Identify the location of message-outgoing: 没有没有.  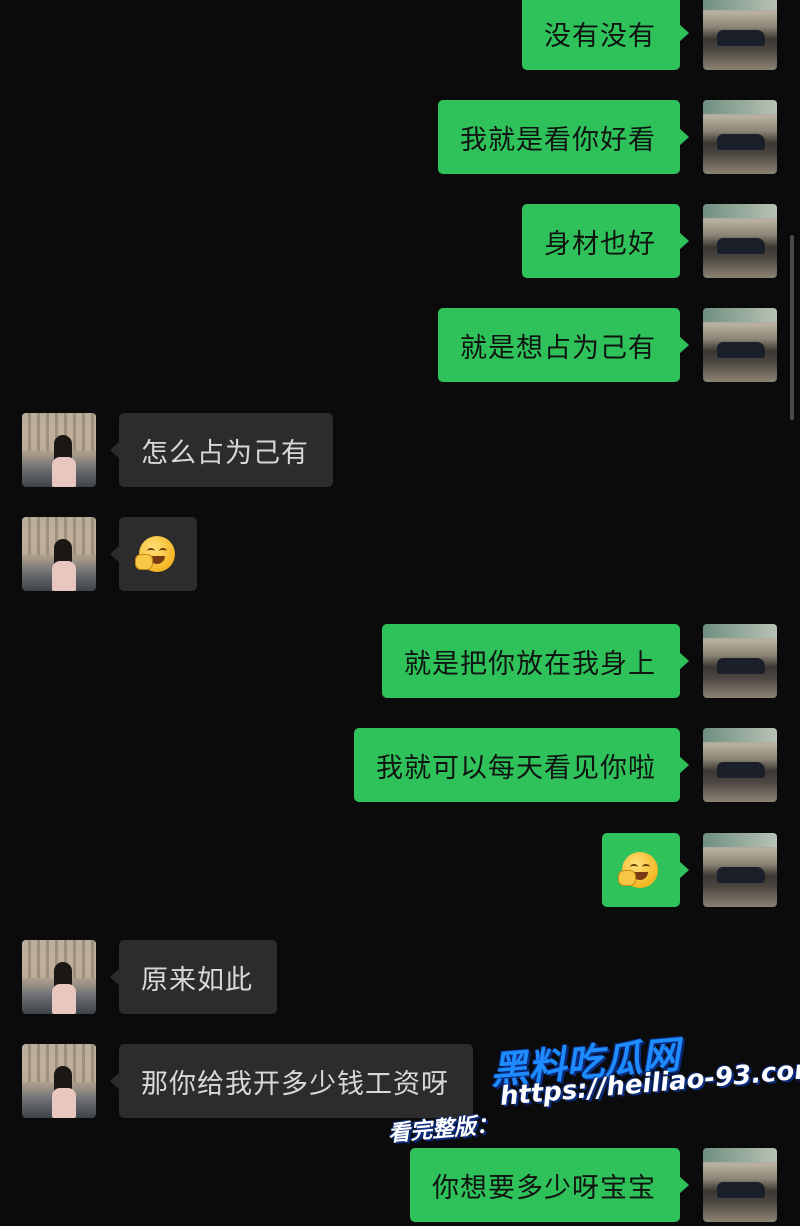
(400, 37).